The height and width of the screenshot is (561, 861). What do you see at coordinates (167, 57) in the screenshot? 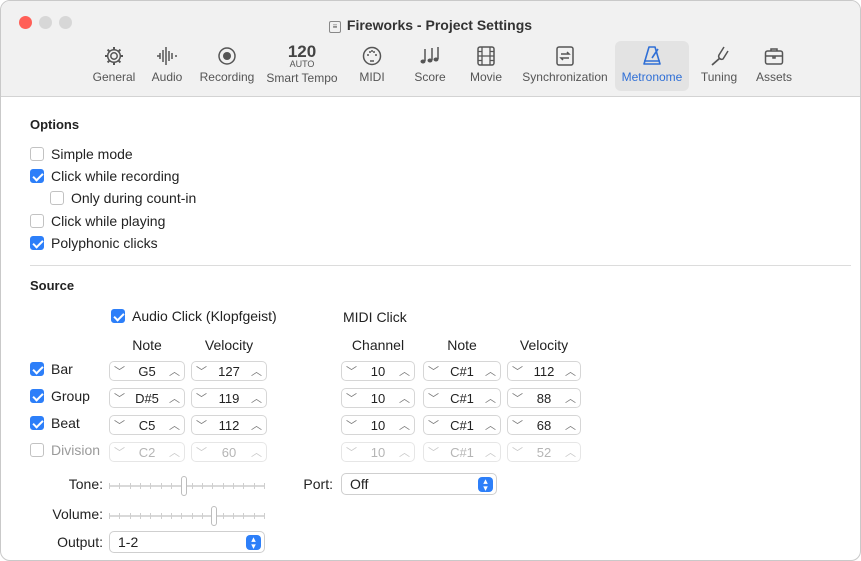
I see `waveform-icon` at bounding box center [167, 57].